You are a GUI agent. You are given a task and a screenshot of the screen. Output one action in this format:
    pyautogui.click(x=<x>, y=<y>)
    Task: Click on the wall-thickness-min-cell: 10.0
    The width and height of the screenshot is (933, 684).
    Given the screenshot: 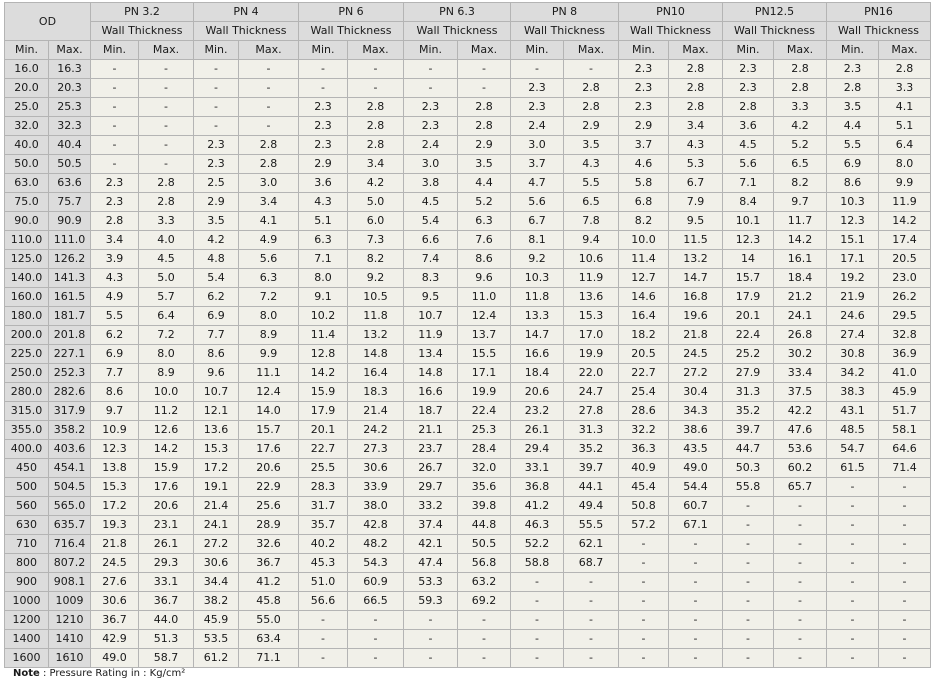 What is the action you would take?
    pyautogui.click(x=643, y=240)
    